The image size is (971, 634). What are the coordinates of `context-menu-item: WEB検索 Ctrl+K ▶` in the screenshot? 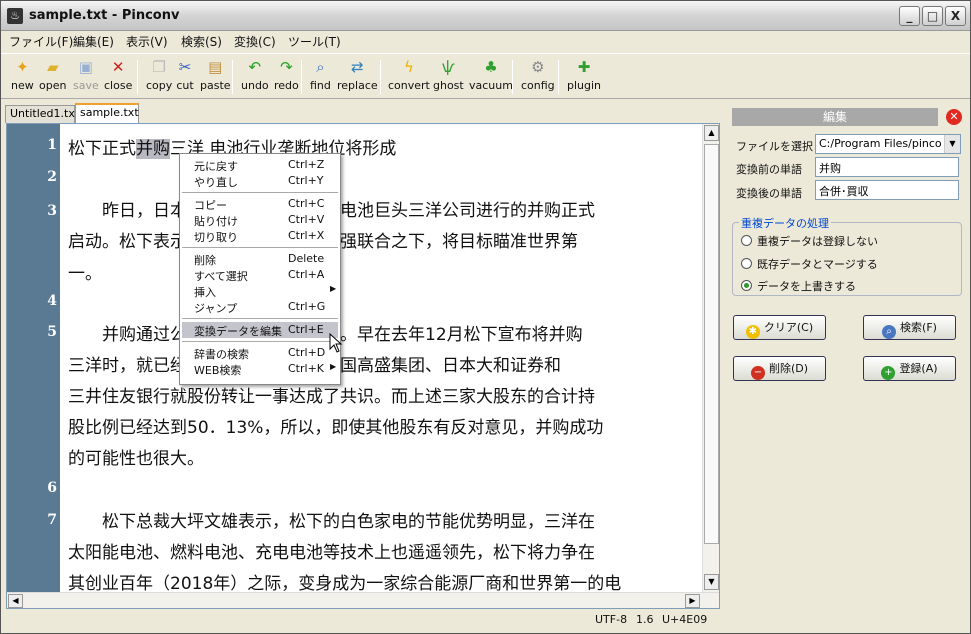 It's located at (260, 369).